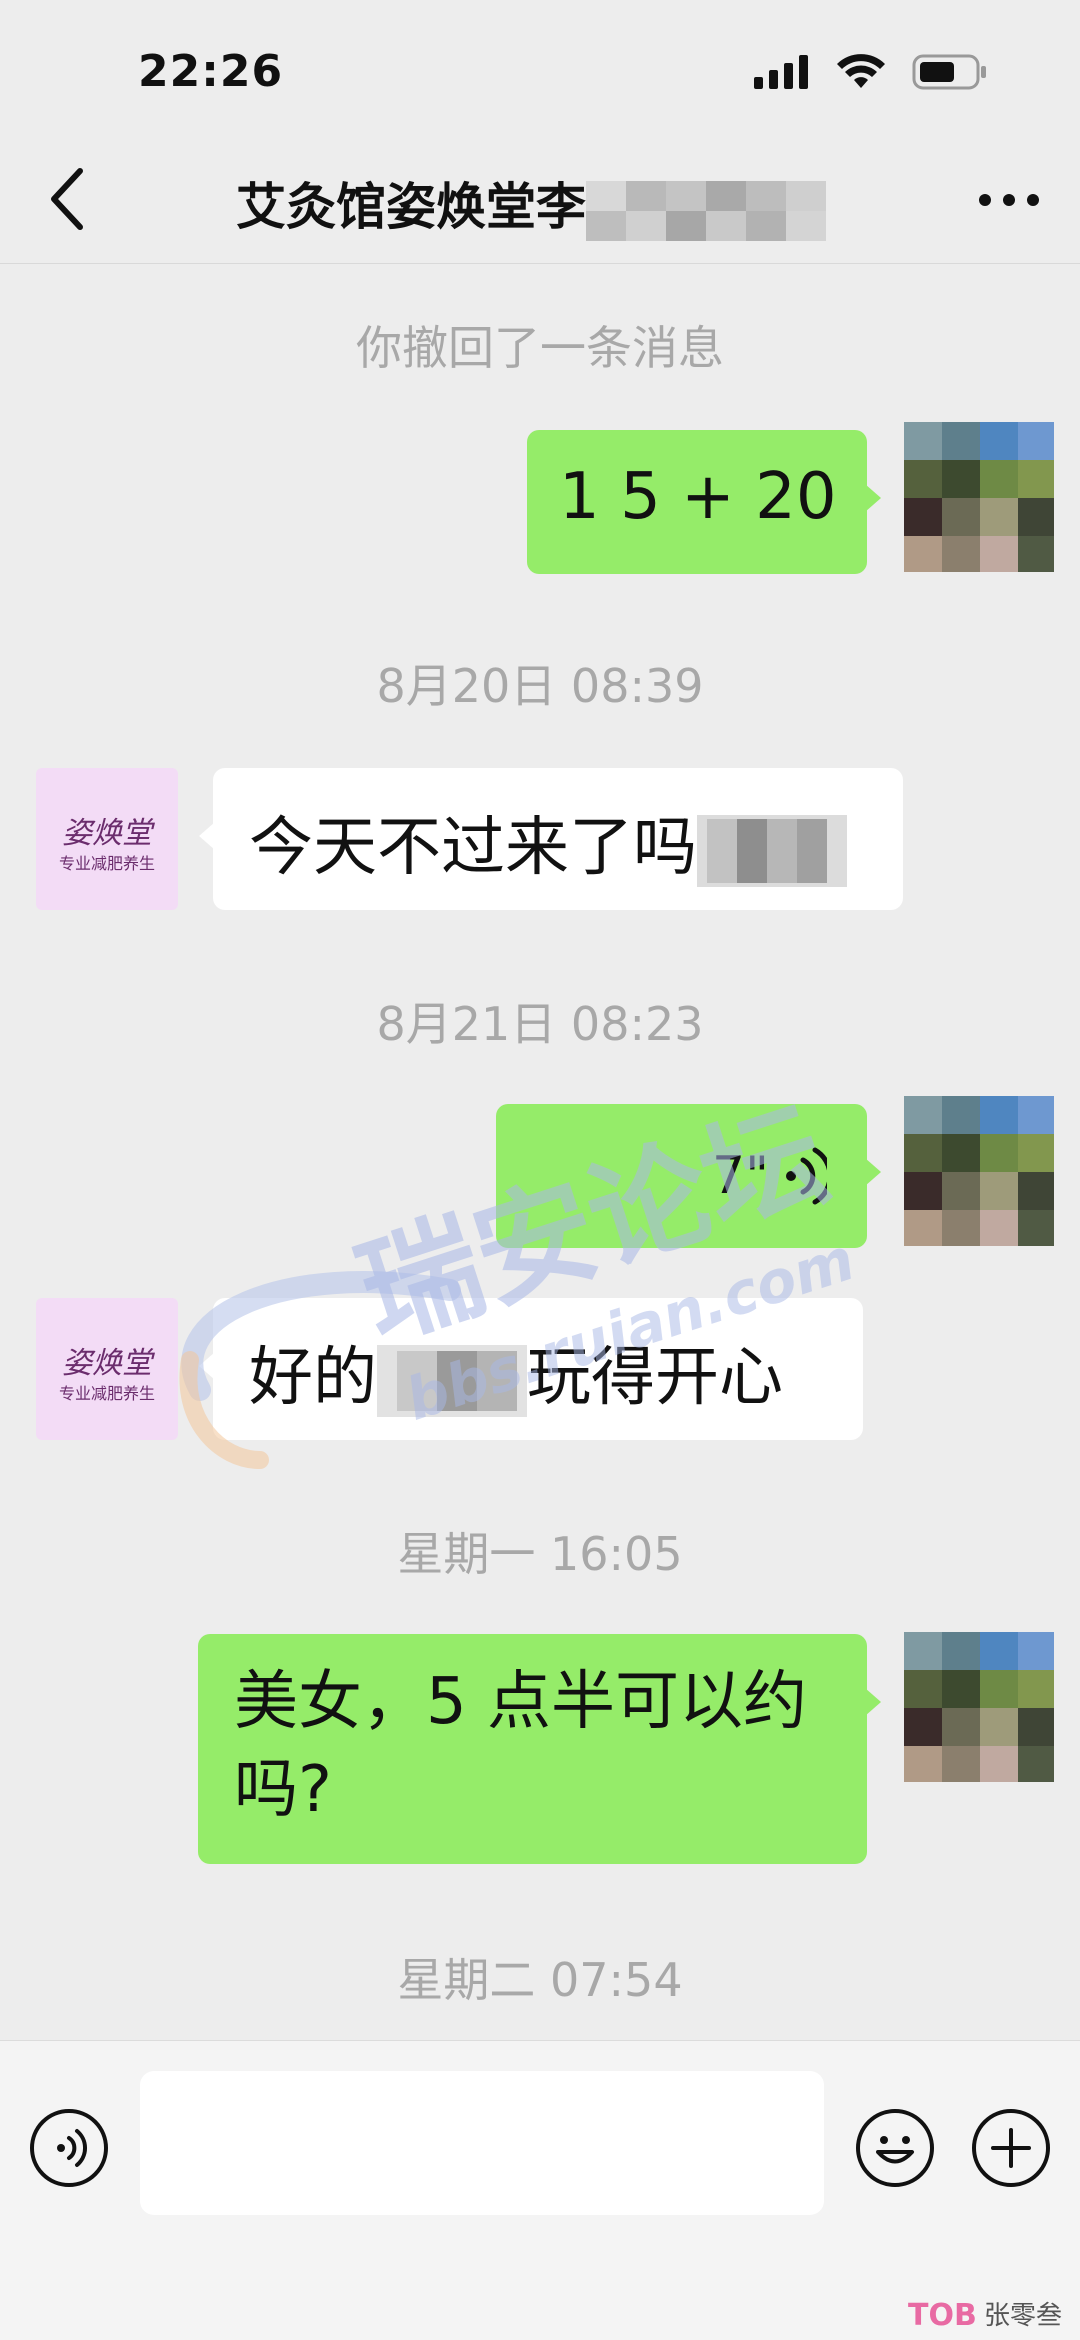 The image size is (1080, 2340). Describe the element at coordinates (313, 1378) in the screenshot. I see `message-text-part1: 好的` at that location.